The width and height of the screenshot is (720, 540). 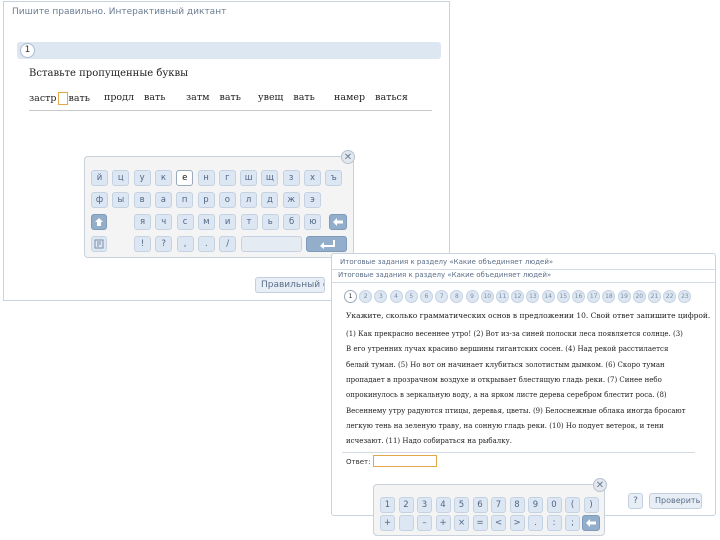 What do you see at coordinates (142, 244) in the screenshot?
I see `key: !` at bounding box center [142, 244].